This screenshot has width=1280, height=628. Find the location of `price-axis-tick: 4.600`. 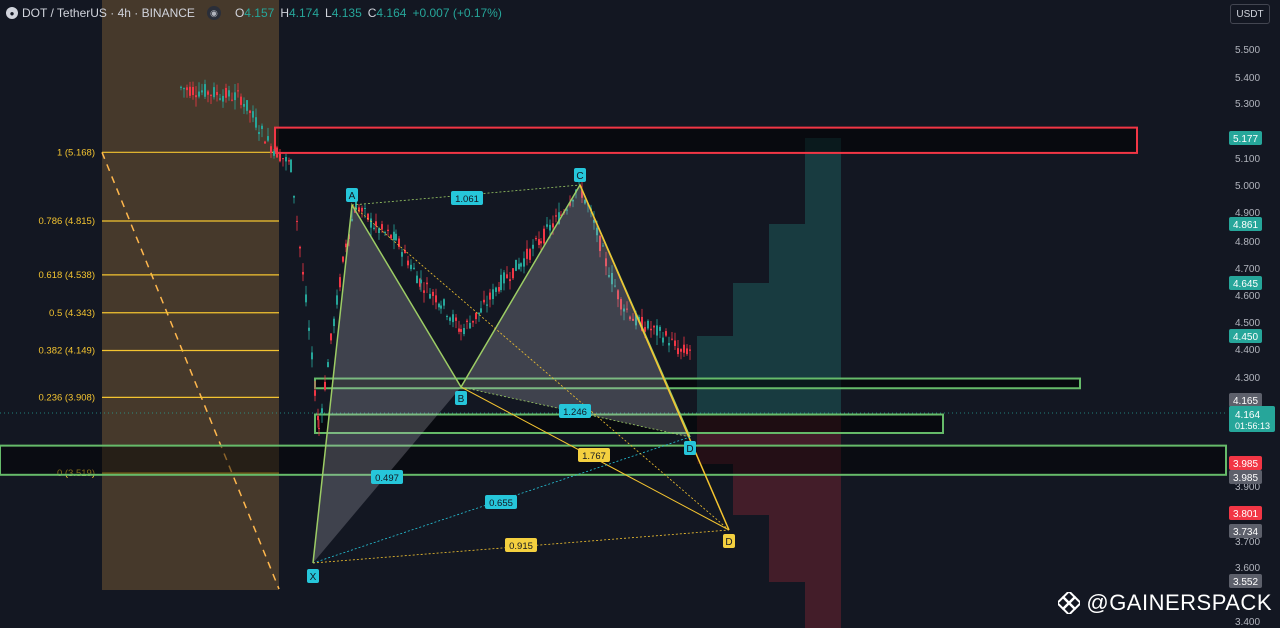

price-axis-tick: 4.600 is located at coordinates (1247, 296).